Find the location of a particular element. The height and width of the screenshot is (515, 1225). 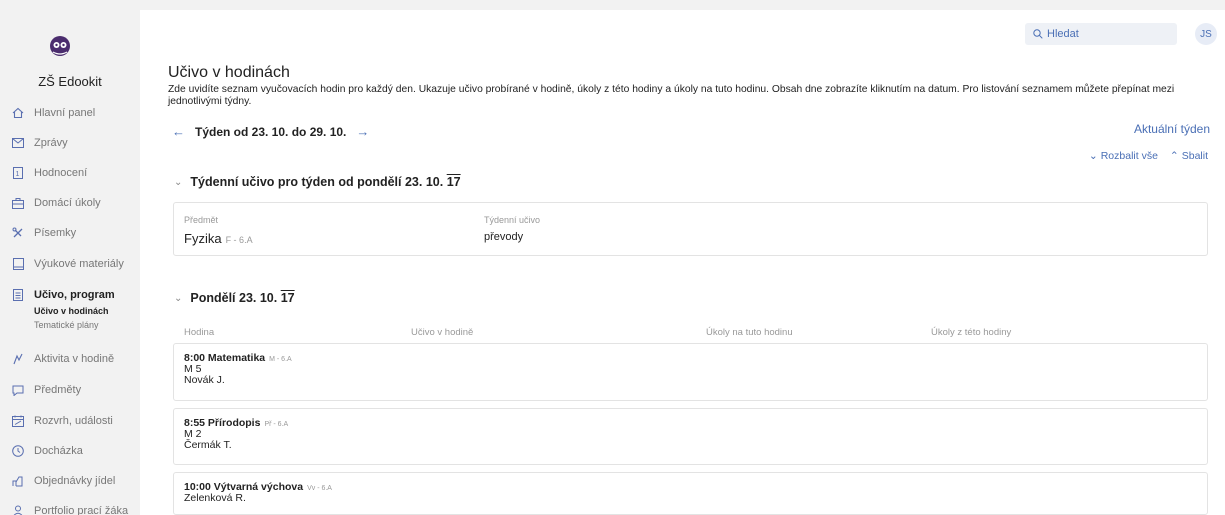

sidebar-item-label: Aktivita v hodině is located at coordinates (74, 359).